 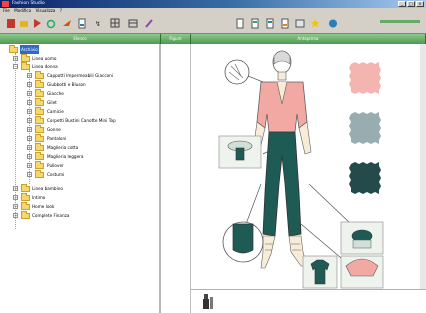 I want to click on pane-header-right: Anteprima, so click(x=308, y=39).